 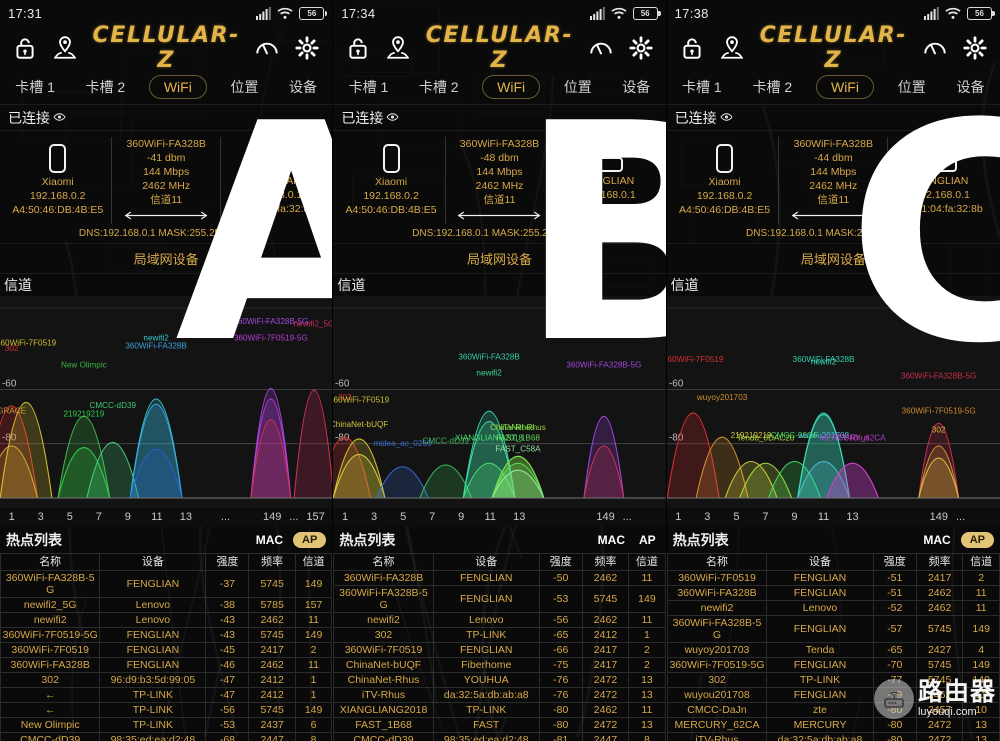 What do you see at coordinates (499, 680) in the screenshot?
I see `table-row: ChinaNet-Rhus YOUHUA -76 2472 13` at bounding box center [499, 680].